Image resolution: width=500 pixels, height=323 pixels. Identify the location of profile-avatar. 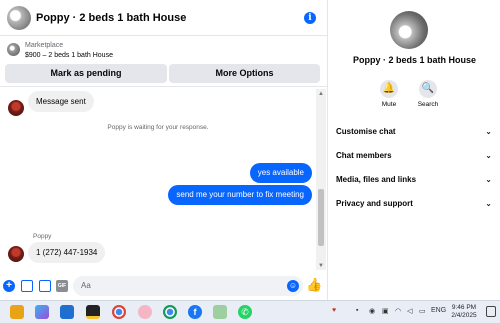
(409, 30).